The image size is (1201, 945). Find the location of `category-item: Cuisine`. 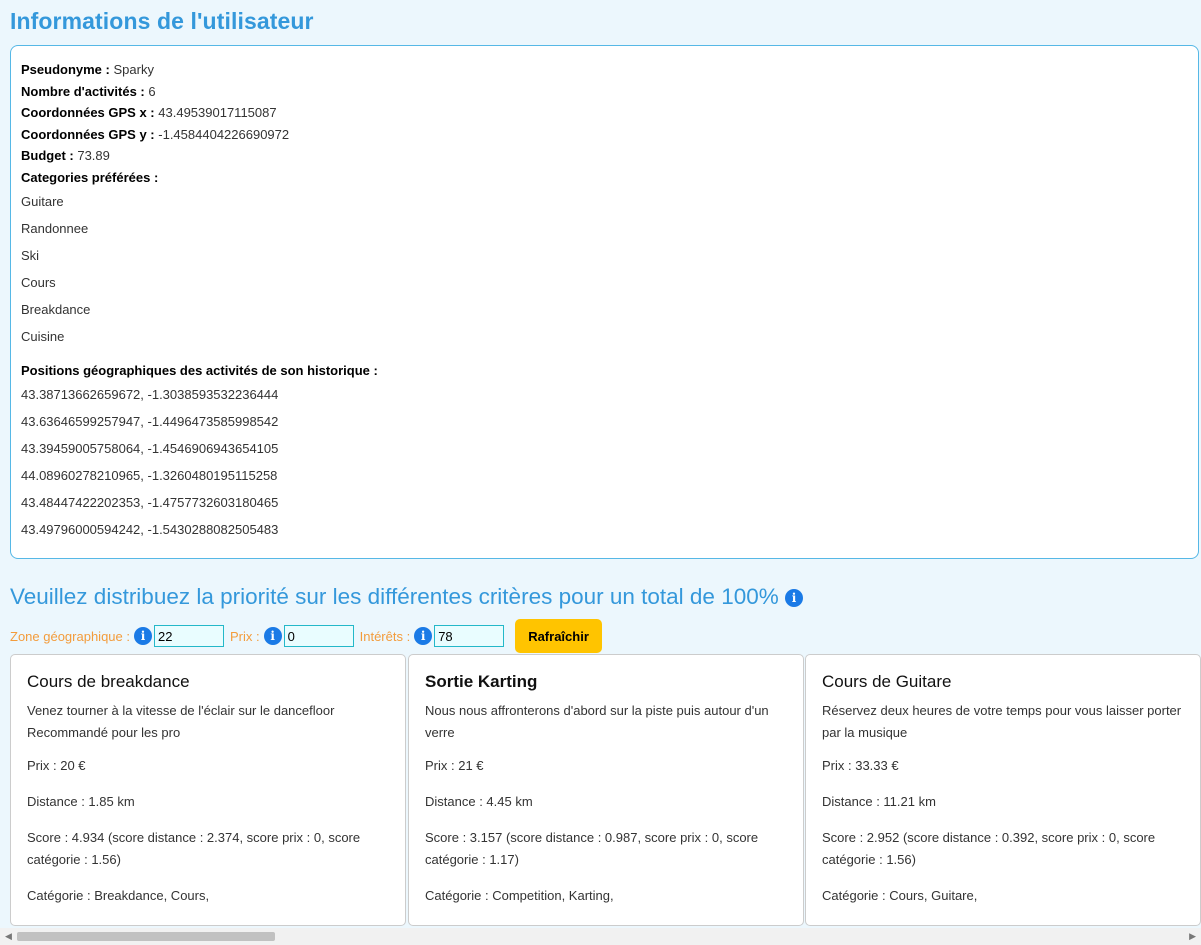

category-item: Cuisine is located at coordinates (43, 336).